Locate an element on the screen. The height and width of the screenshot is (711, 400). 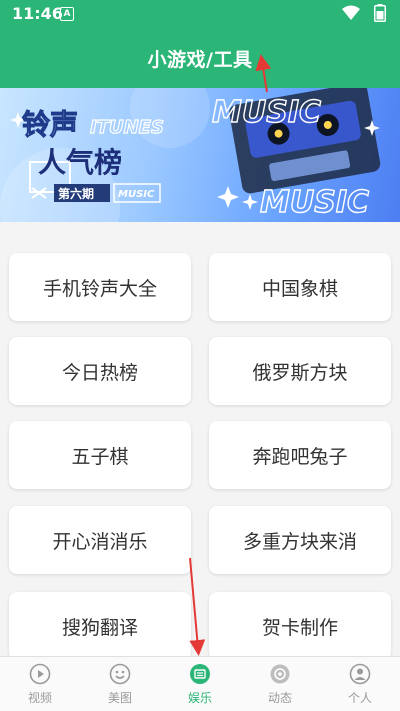
banner-music-big-bottom: MUSIC is located at coordinates (314, 202).